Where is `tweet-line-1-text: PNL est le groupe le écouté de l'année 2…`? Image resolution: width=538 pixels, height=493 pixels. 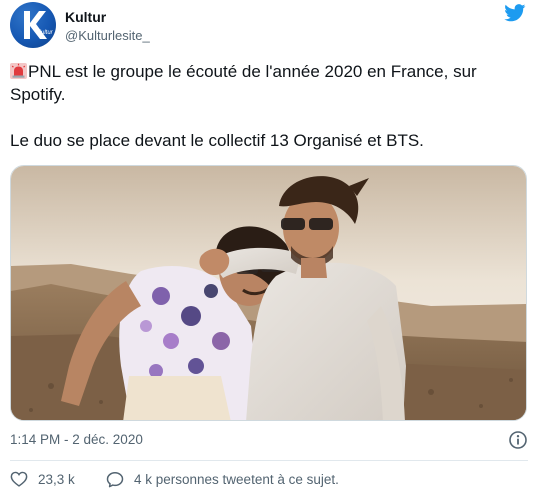 tweet-line-1-text: PNL est le groupe le écouté de l'année 2… is located at coordinates (243, 83).